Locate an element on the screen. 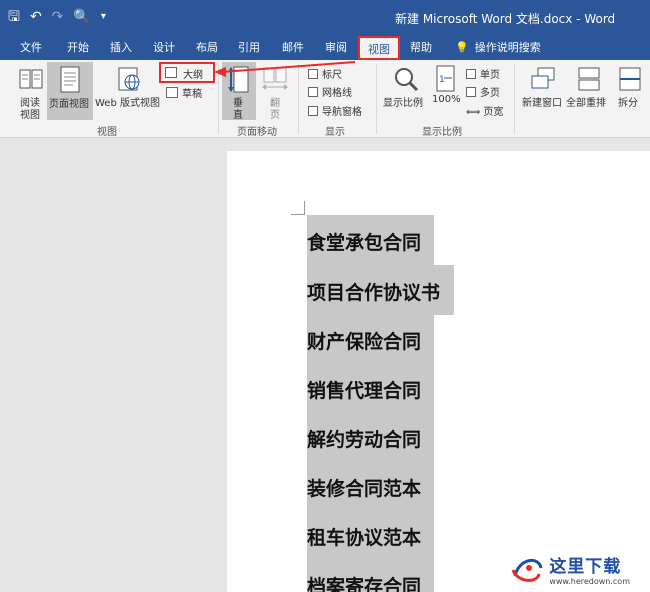  document-line: 租车协议范本 is located at coordinates (370, 535).